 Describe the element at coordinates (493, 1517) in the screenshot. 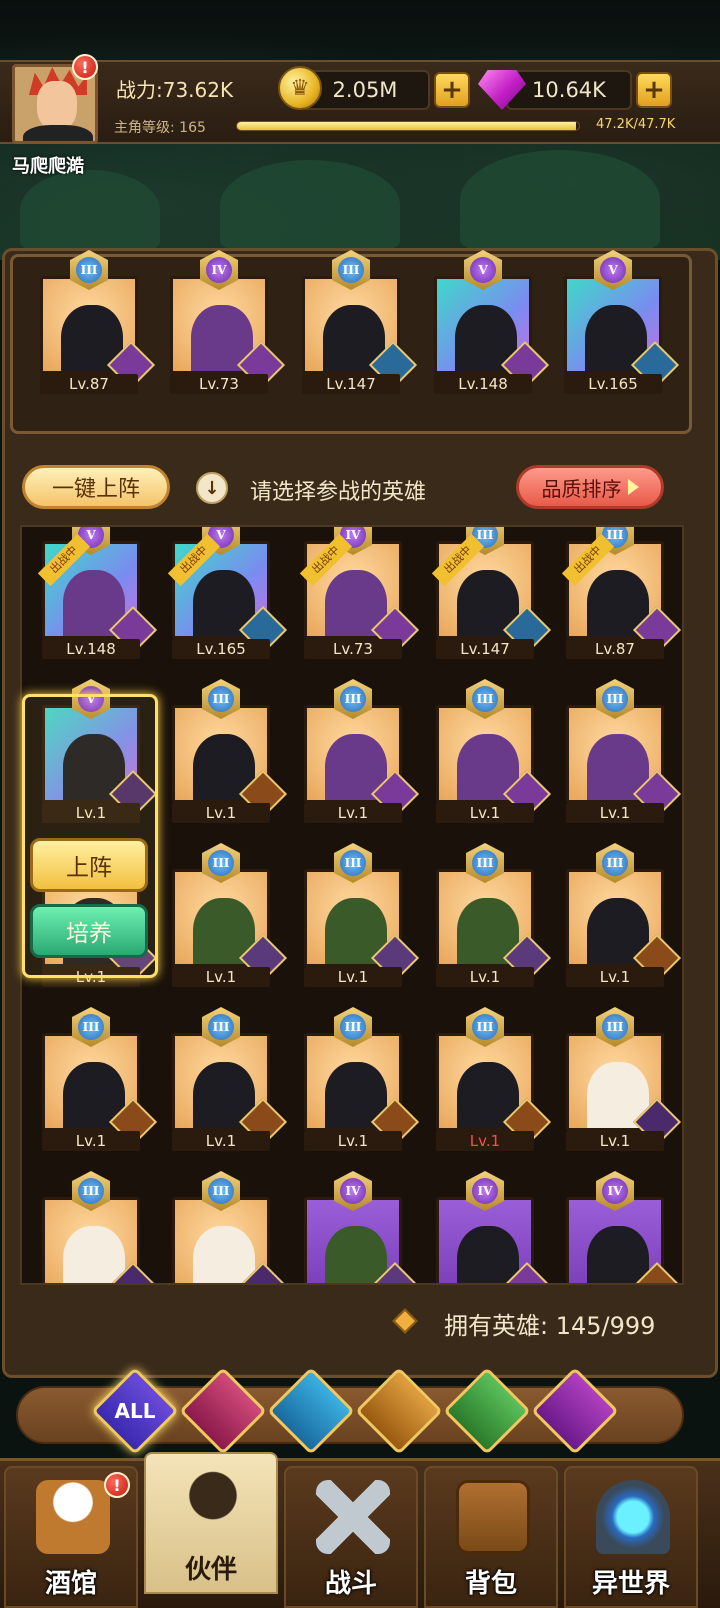

I see `chest-icon` at that location.